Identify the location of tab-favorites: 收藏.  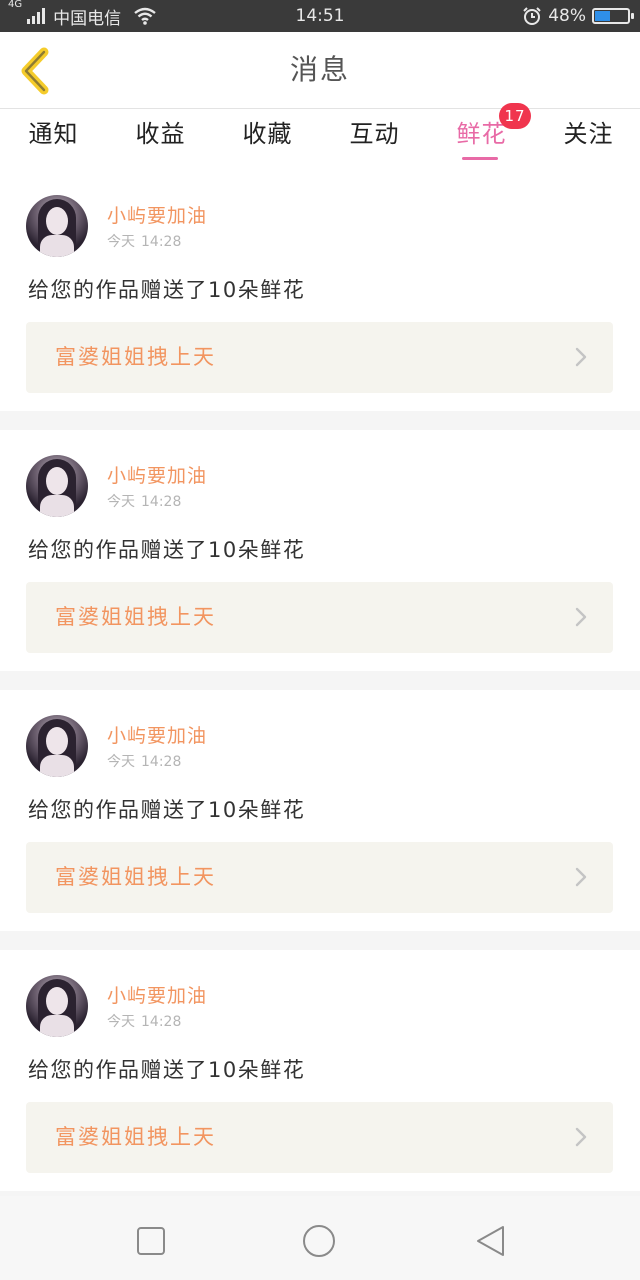
(267, 139).